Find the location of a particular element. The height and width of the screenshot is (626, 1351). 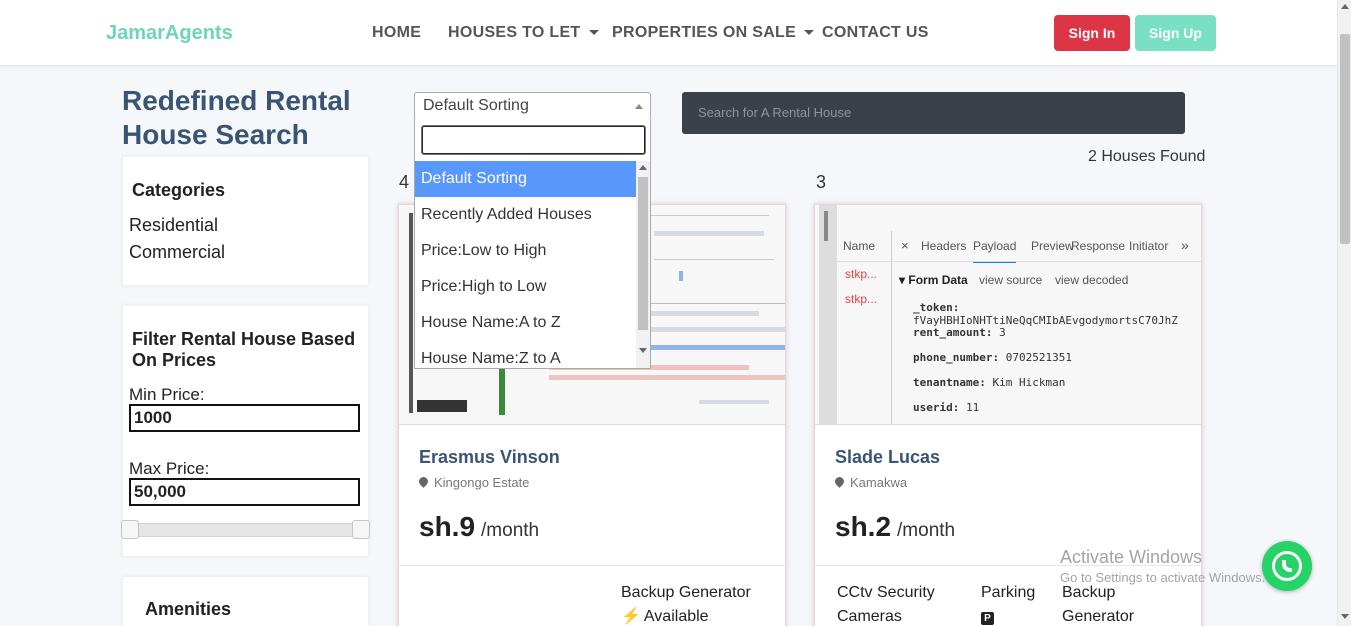

house-location: Kingongo Estate is located at coordinates (473, 482).